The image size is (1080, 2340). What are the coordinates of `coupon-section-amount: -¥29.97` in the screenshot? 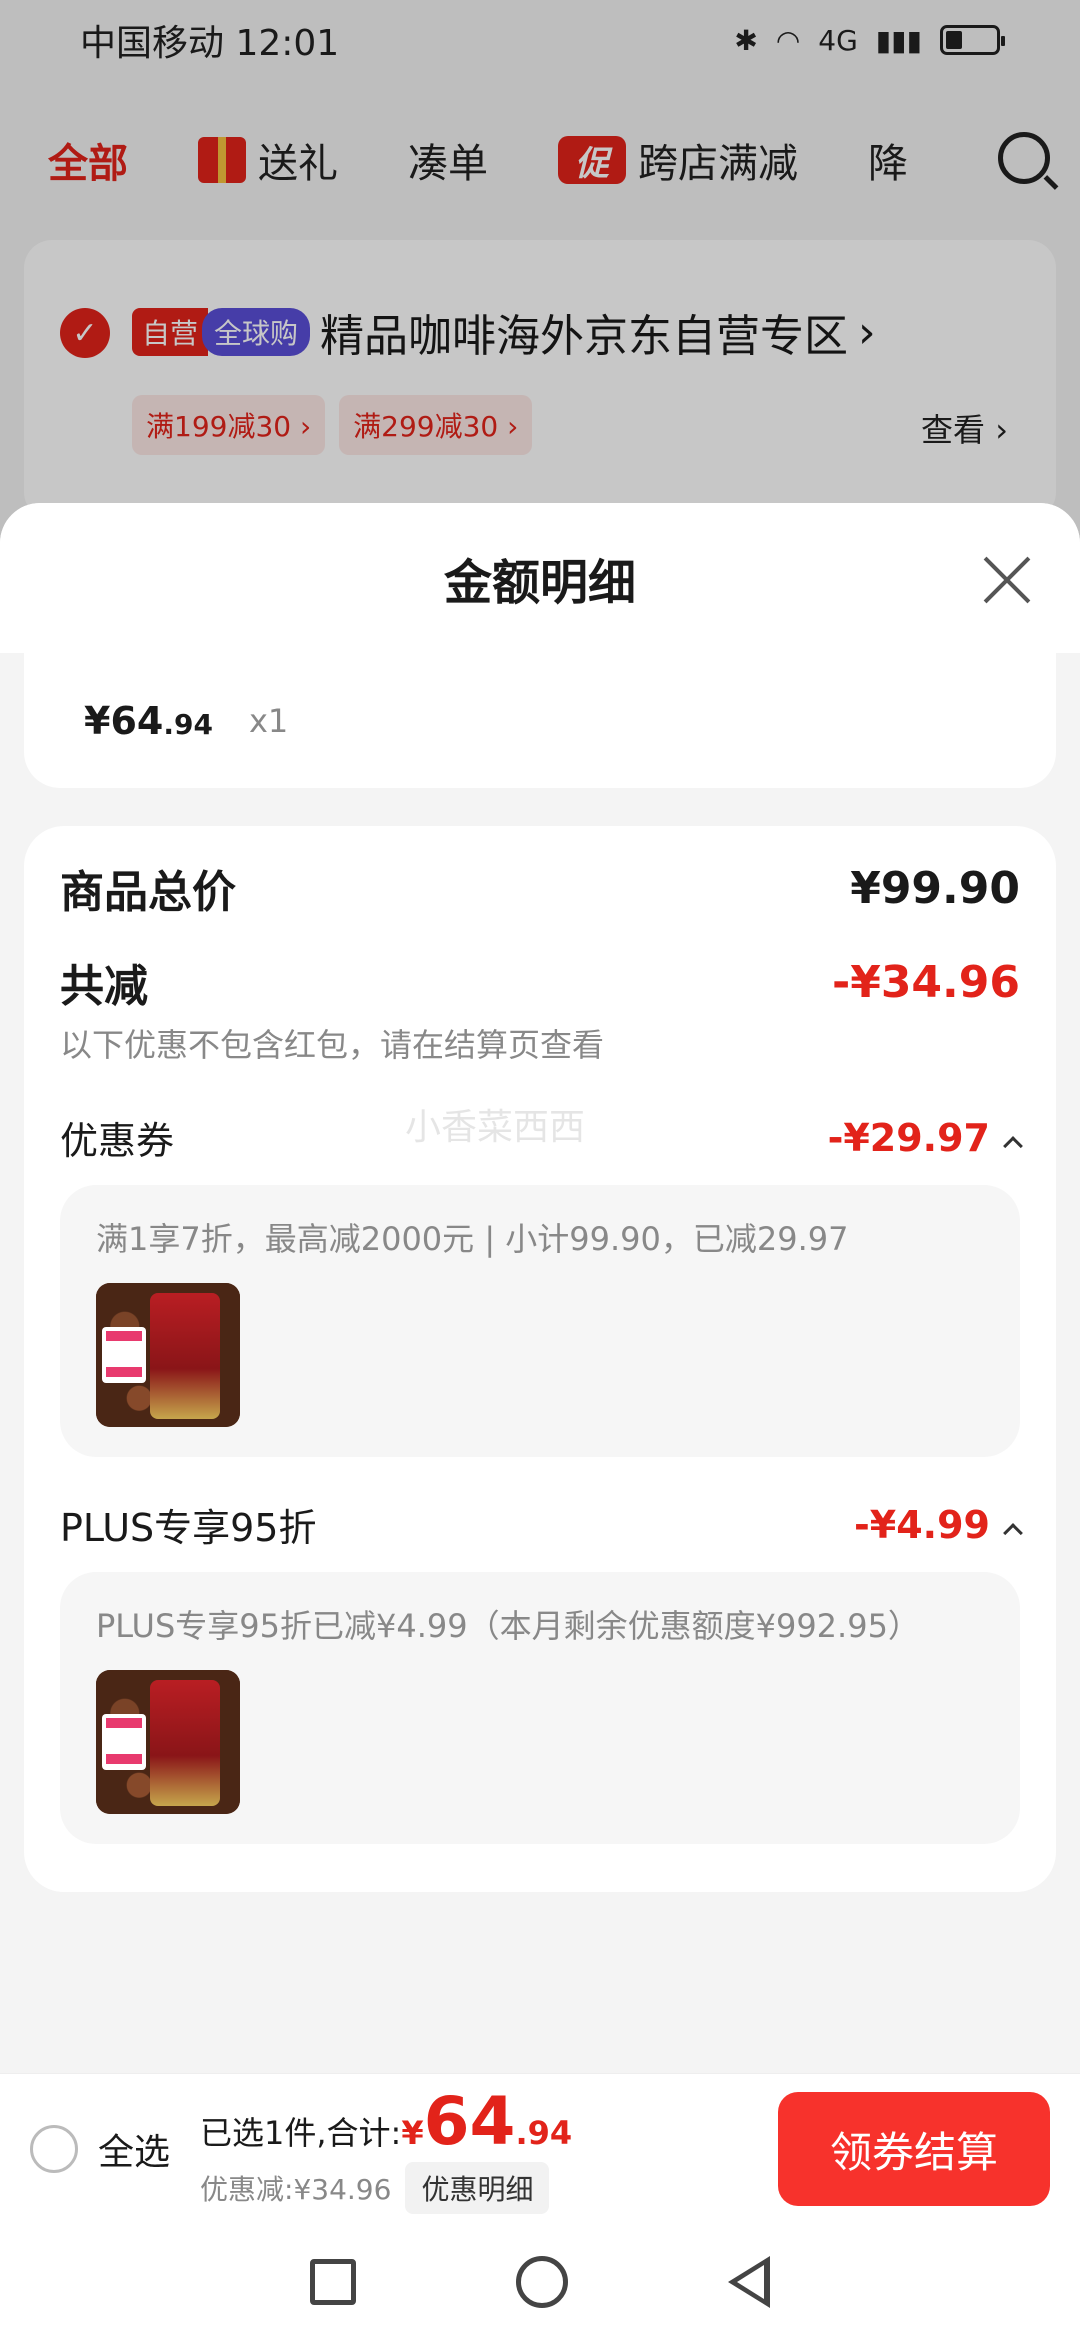 It's located at (925, 1137).